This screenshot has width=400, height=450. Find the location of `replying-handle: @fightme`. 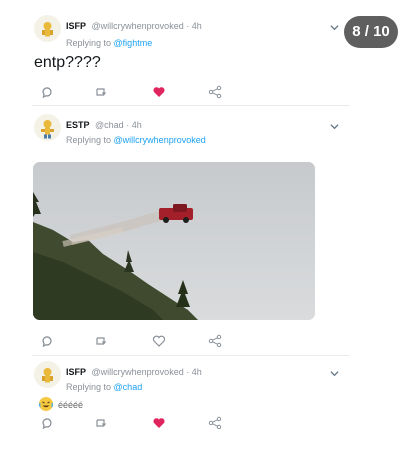

replying-handle: @fightme is located at coordinates (133, 43).